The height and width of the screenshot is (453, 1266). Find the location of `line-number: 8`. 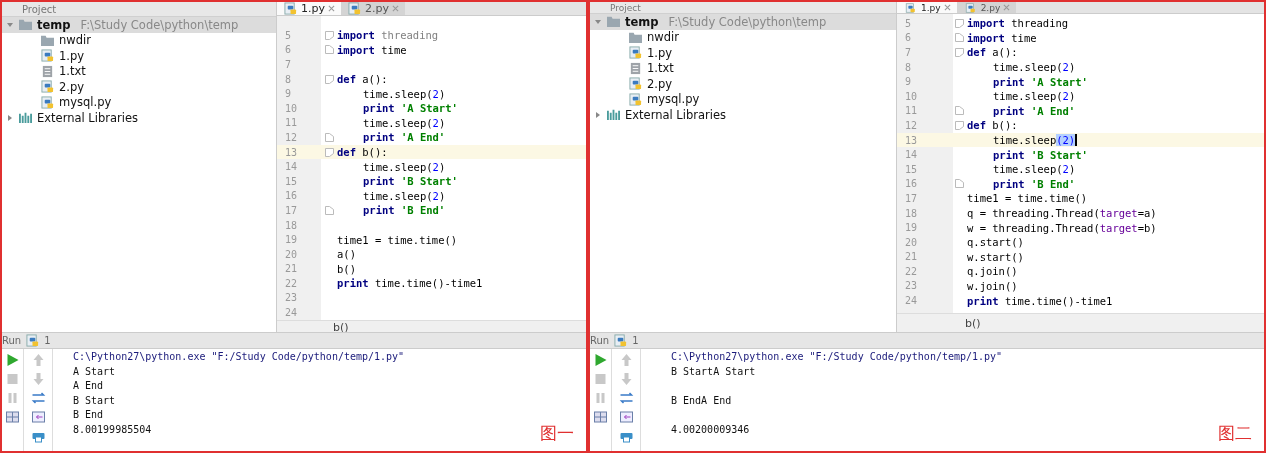

line-number: 8 is located at coordinates (908, 67).